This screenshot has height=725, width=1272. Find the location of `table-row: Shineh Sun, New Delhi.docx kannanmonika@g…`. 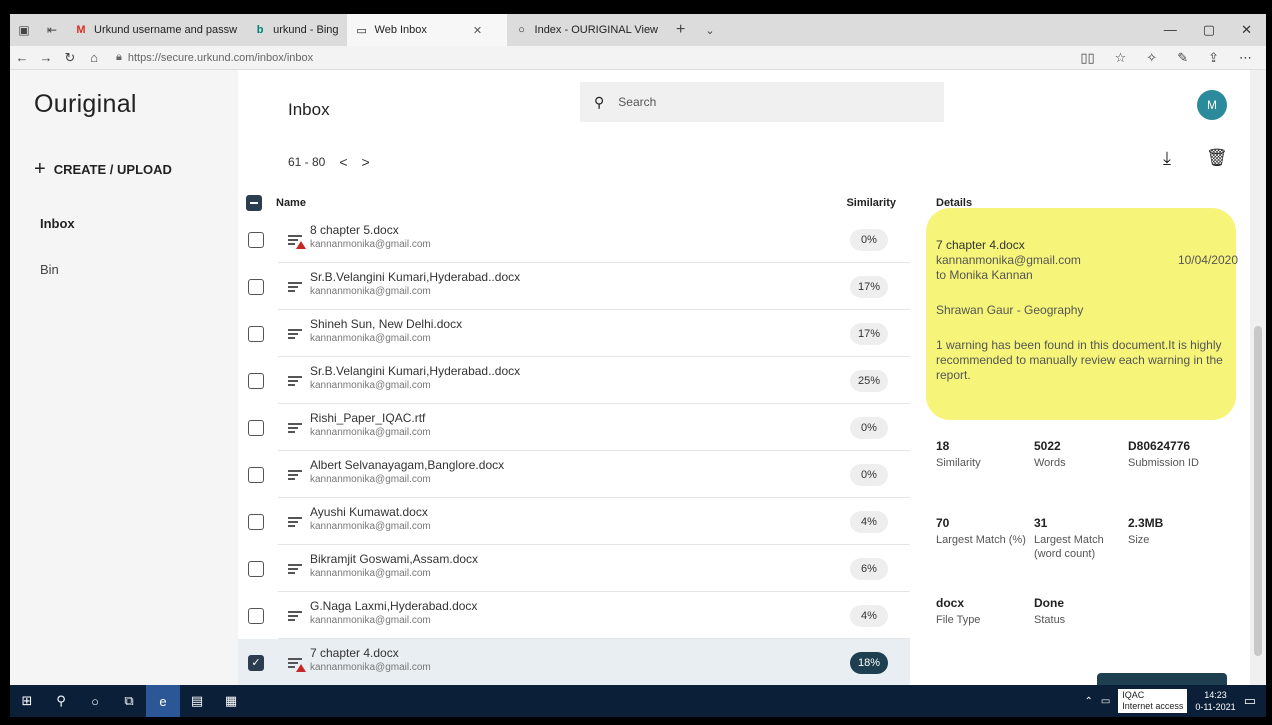

table-row: Shineh Sun, New Delhi.docx kannanmonika@g… is located at coordinates (574, 333).